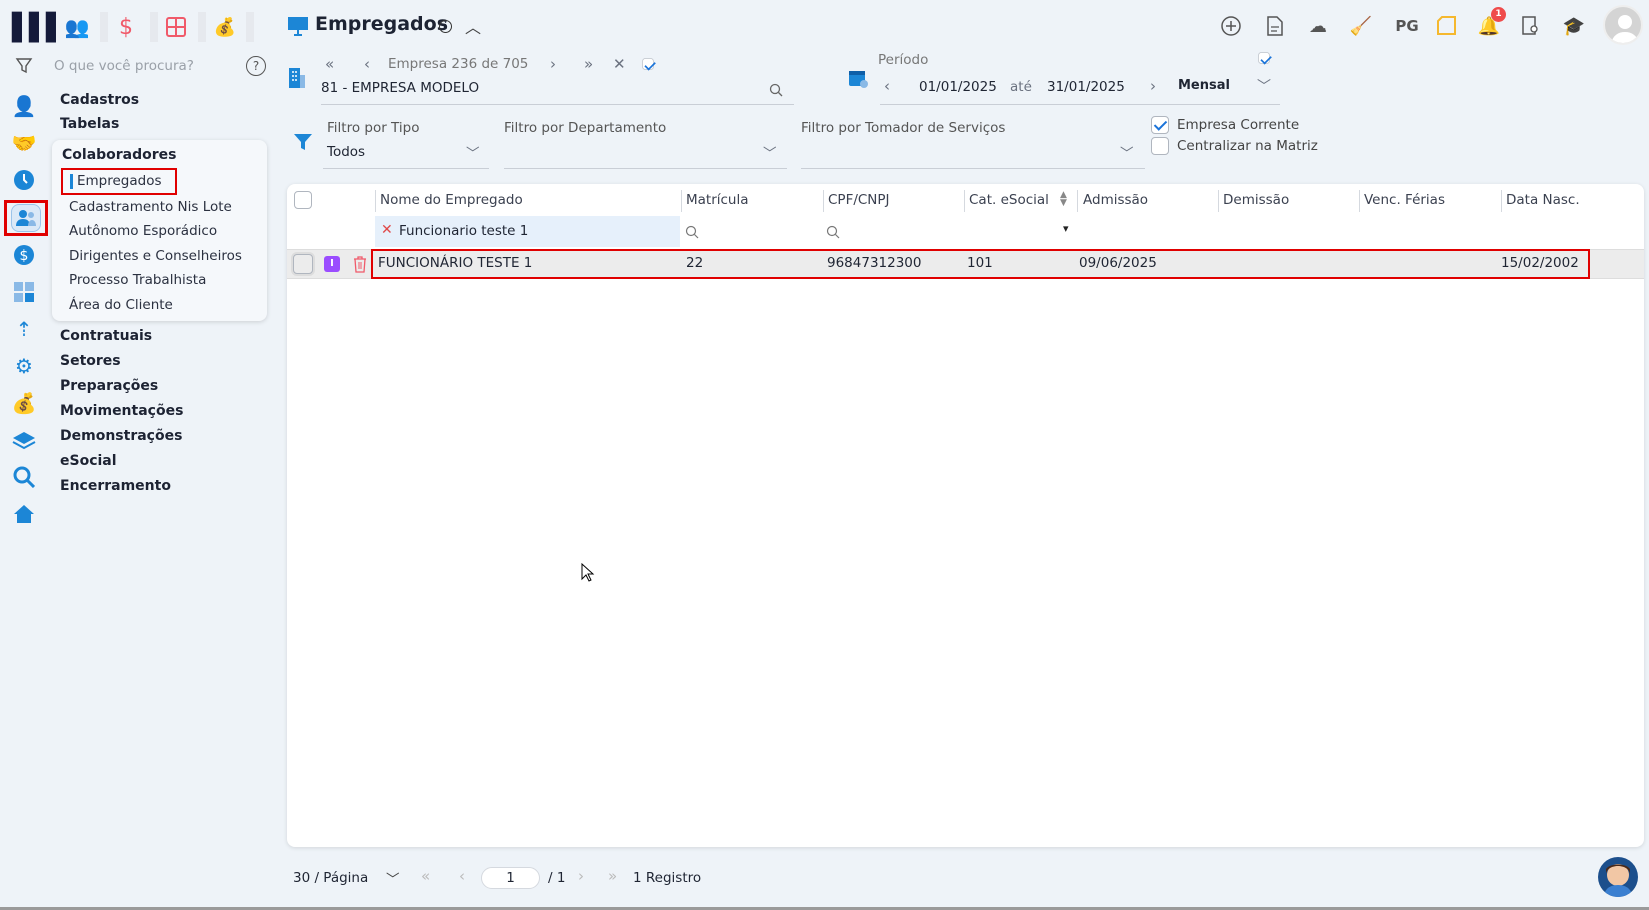  I want to click on clear-company-button: ✕, so click(619, 64).